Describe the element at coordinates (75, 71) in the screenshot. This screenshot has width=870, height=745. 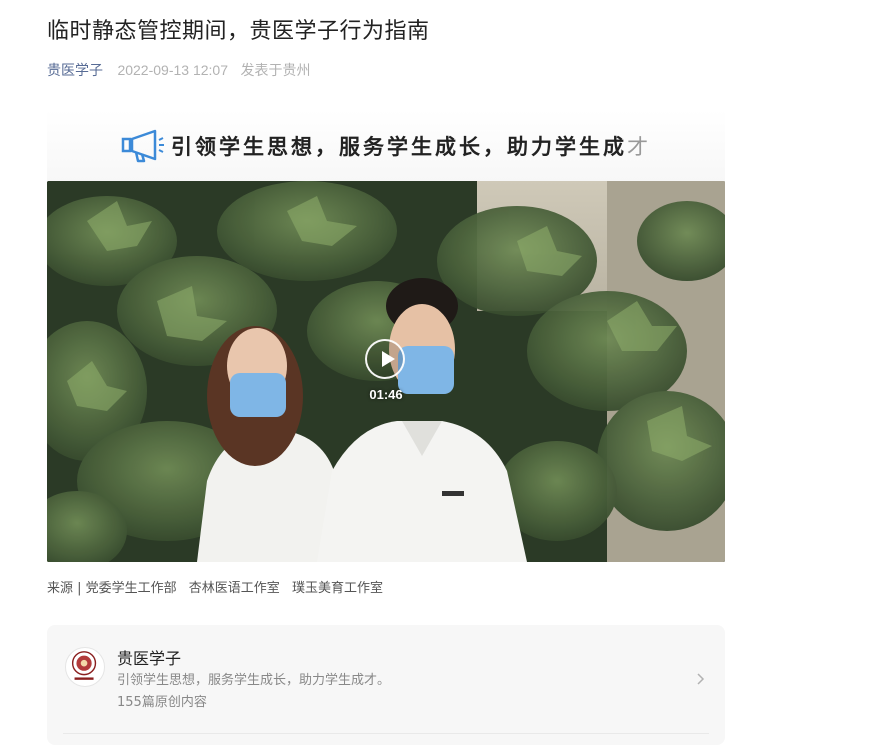
I see `author-link: 贵医学子` at that location.